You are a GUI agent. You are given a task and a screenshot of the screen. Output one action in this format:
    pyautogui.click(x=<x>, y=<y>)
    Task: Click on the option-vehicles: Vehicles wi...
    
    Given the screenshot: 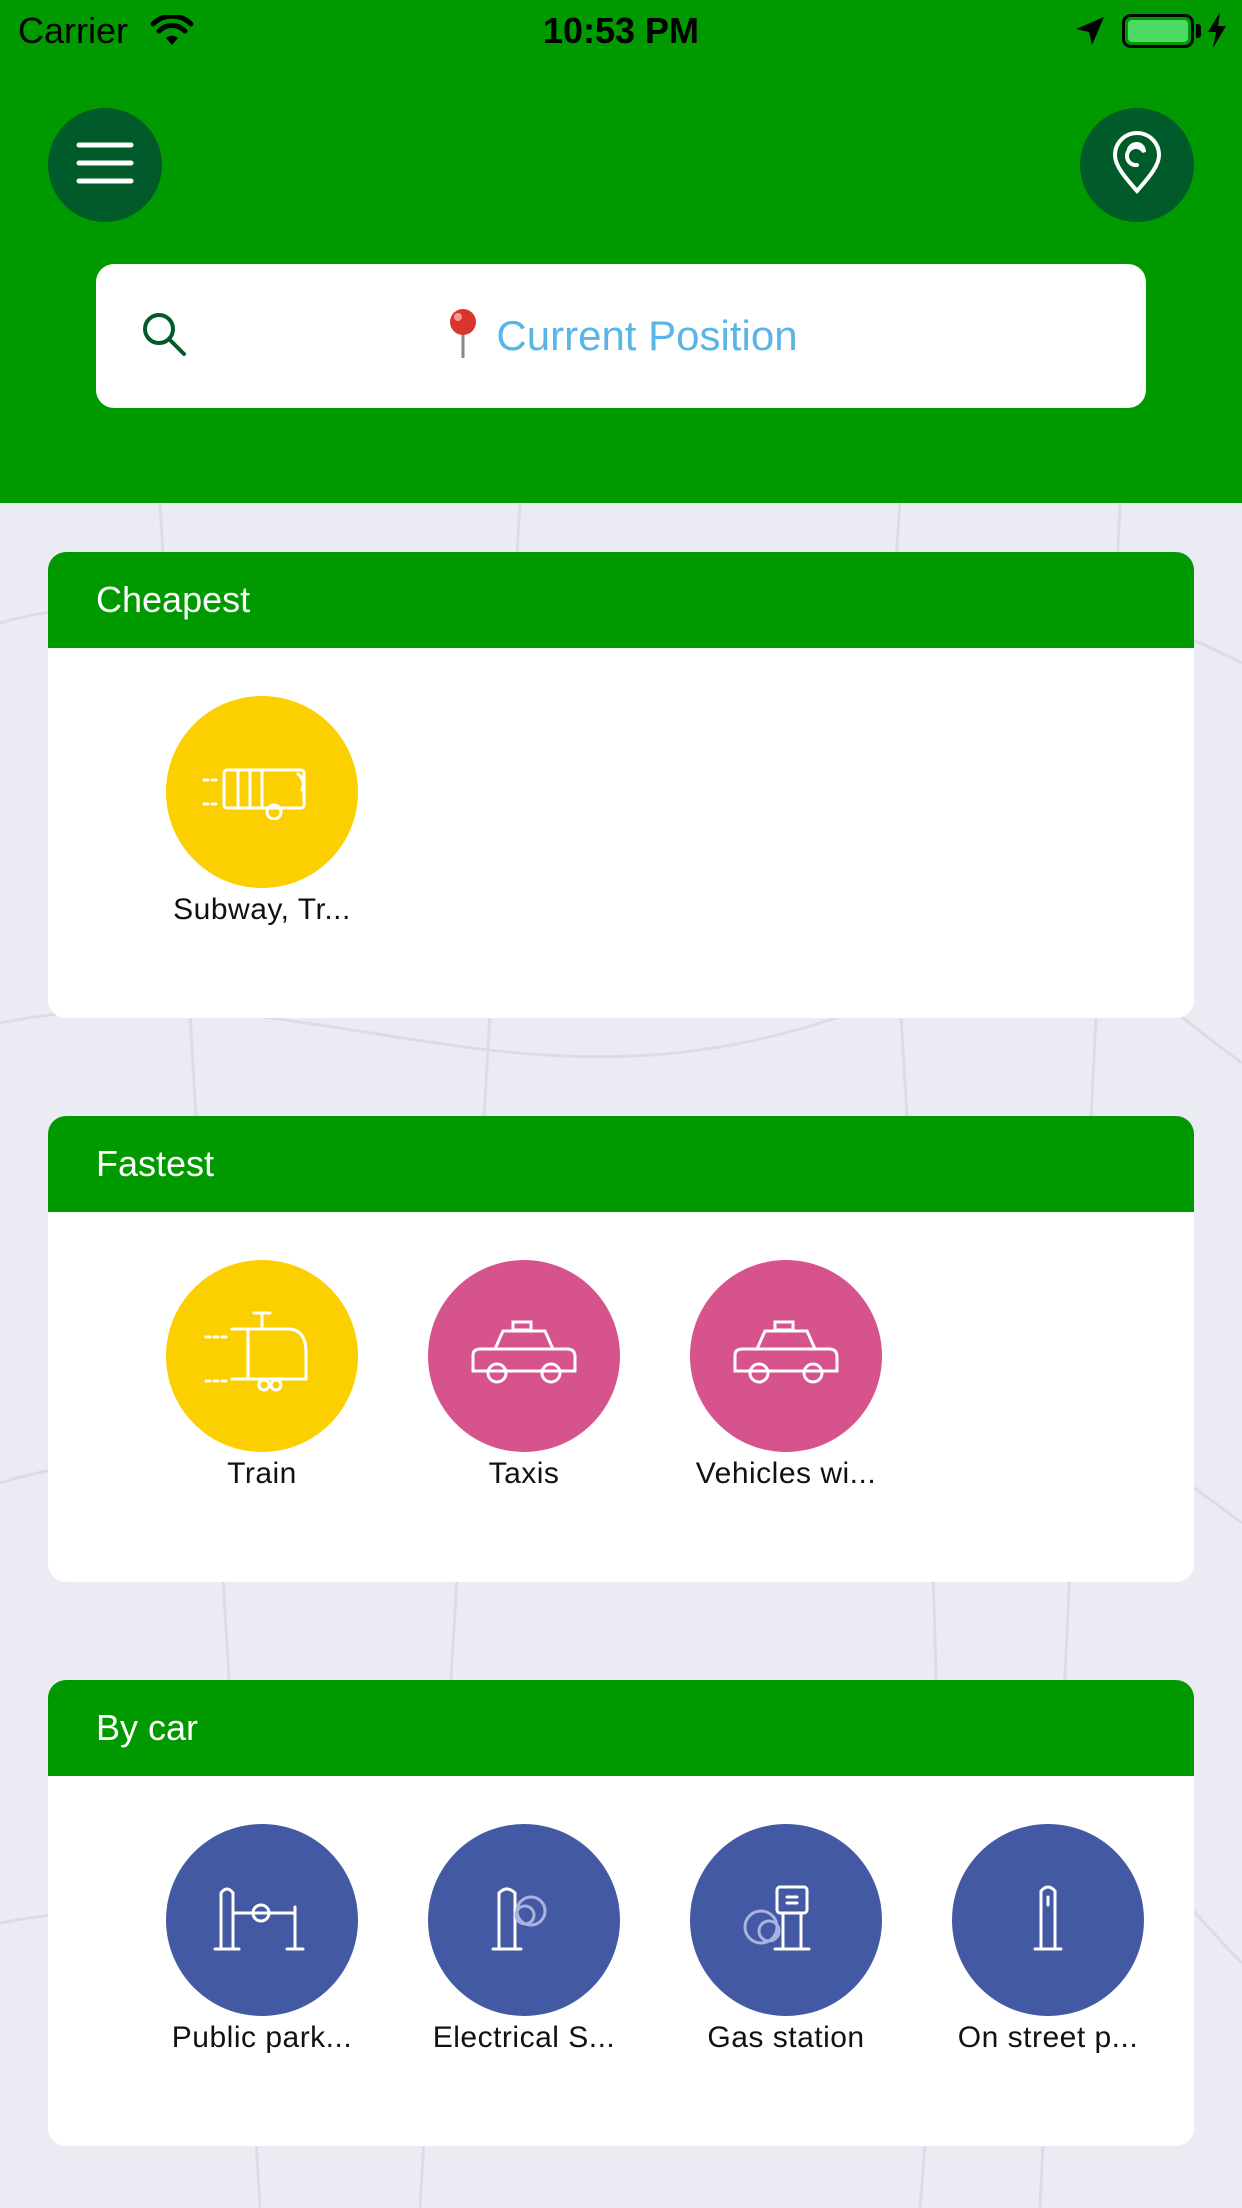 What is the action you would take?
    pyautogui.click(x=786, y=1377)
    